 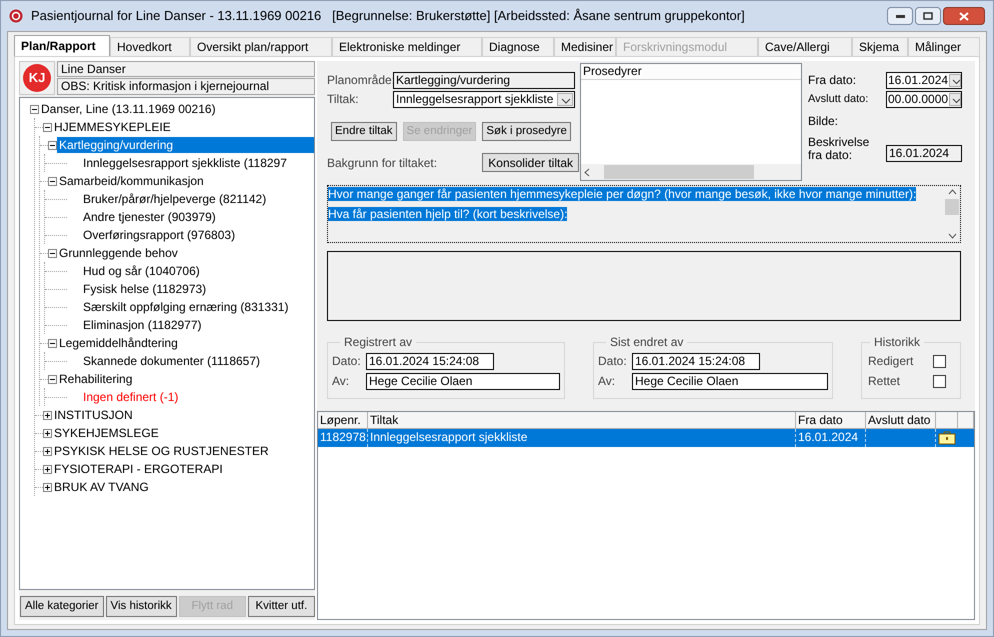 I want to click on table-cell: 16.01.2024, so click(x=828, y=437).